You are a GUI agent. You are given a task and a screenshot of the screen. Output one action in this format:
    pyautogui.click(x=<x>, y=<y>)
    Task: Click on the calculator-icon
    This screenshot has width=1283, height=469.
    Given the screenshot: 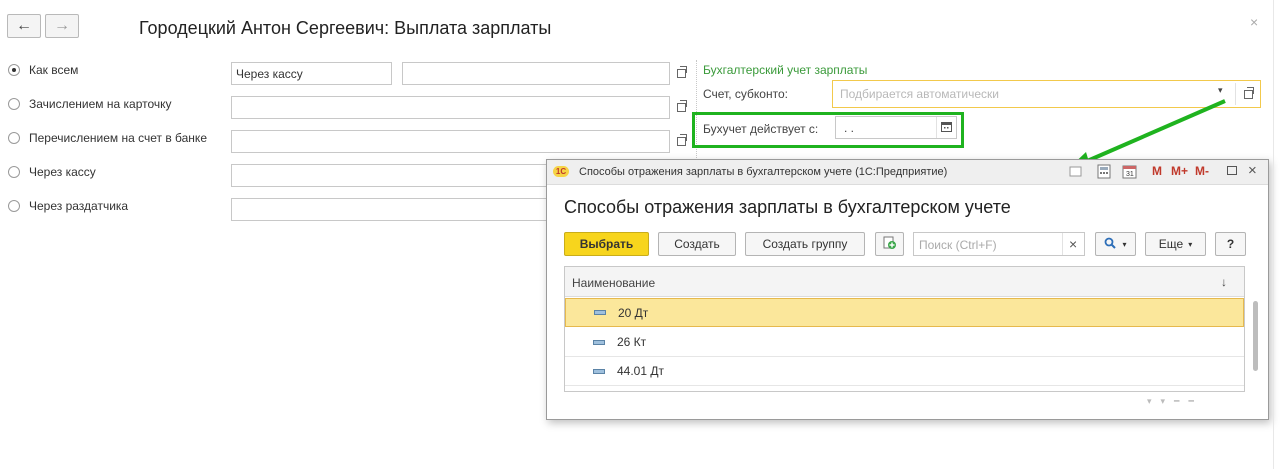 What is the action you would take?
    pyautogui.click(x=1104, y=173)
    